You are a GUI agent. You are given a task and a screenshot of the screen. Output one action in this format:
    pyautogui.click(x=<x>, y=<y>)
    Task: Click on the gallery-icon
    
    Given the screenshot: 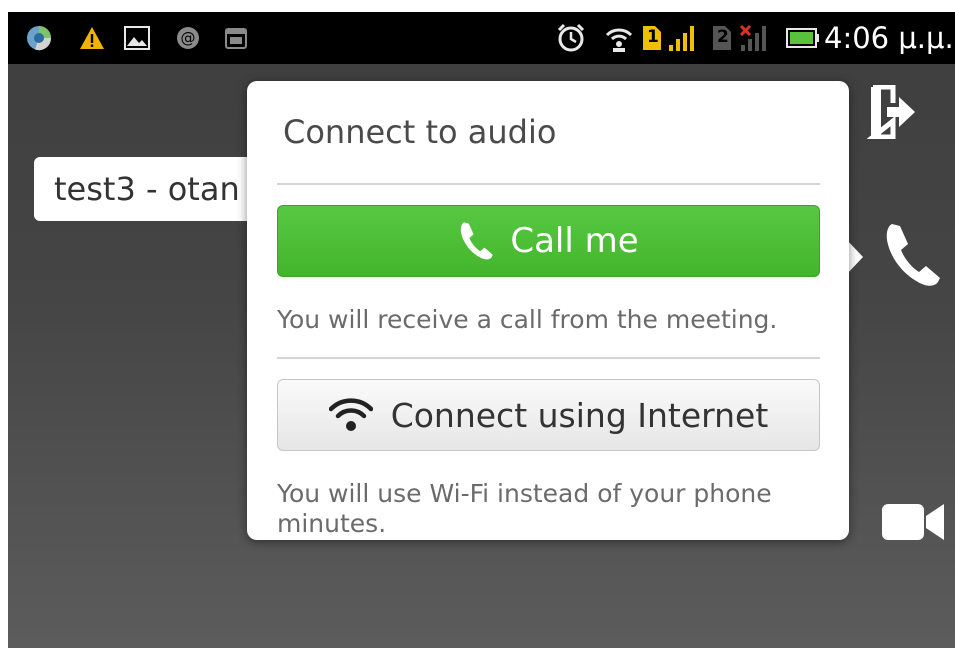 What is the action you would take?
    pyautogui.click(x=137, y=38)
    